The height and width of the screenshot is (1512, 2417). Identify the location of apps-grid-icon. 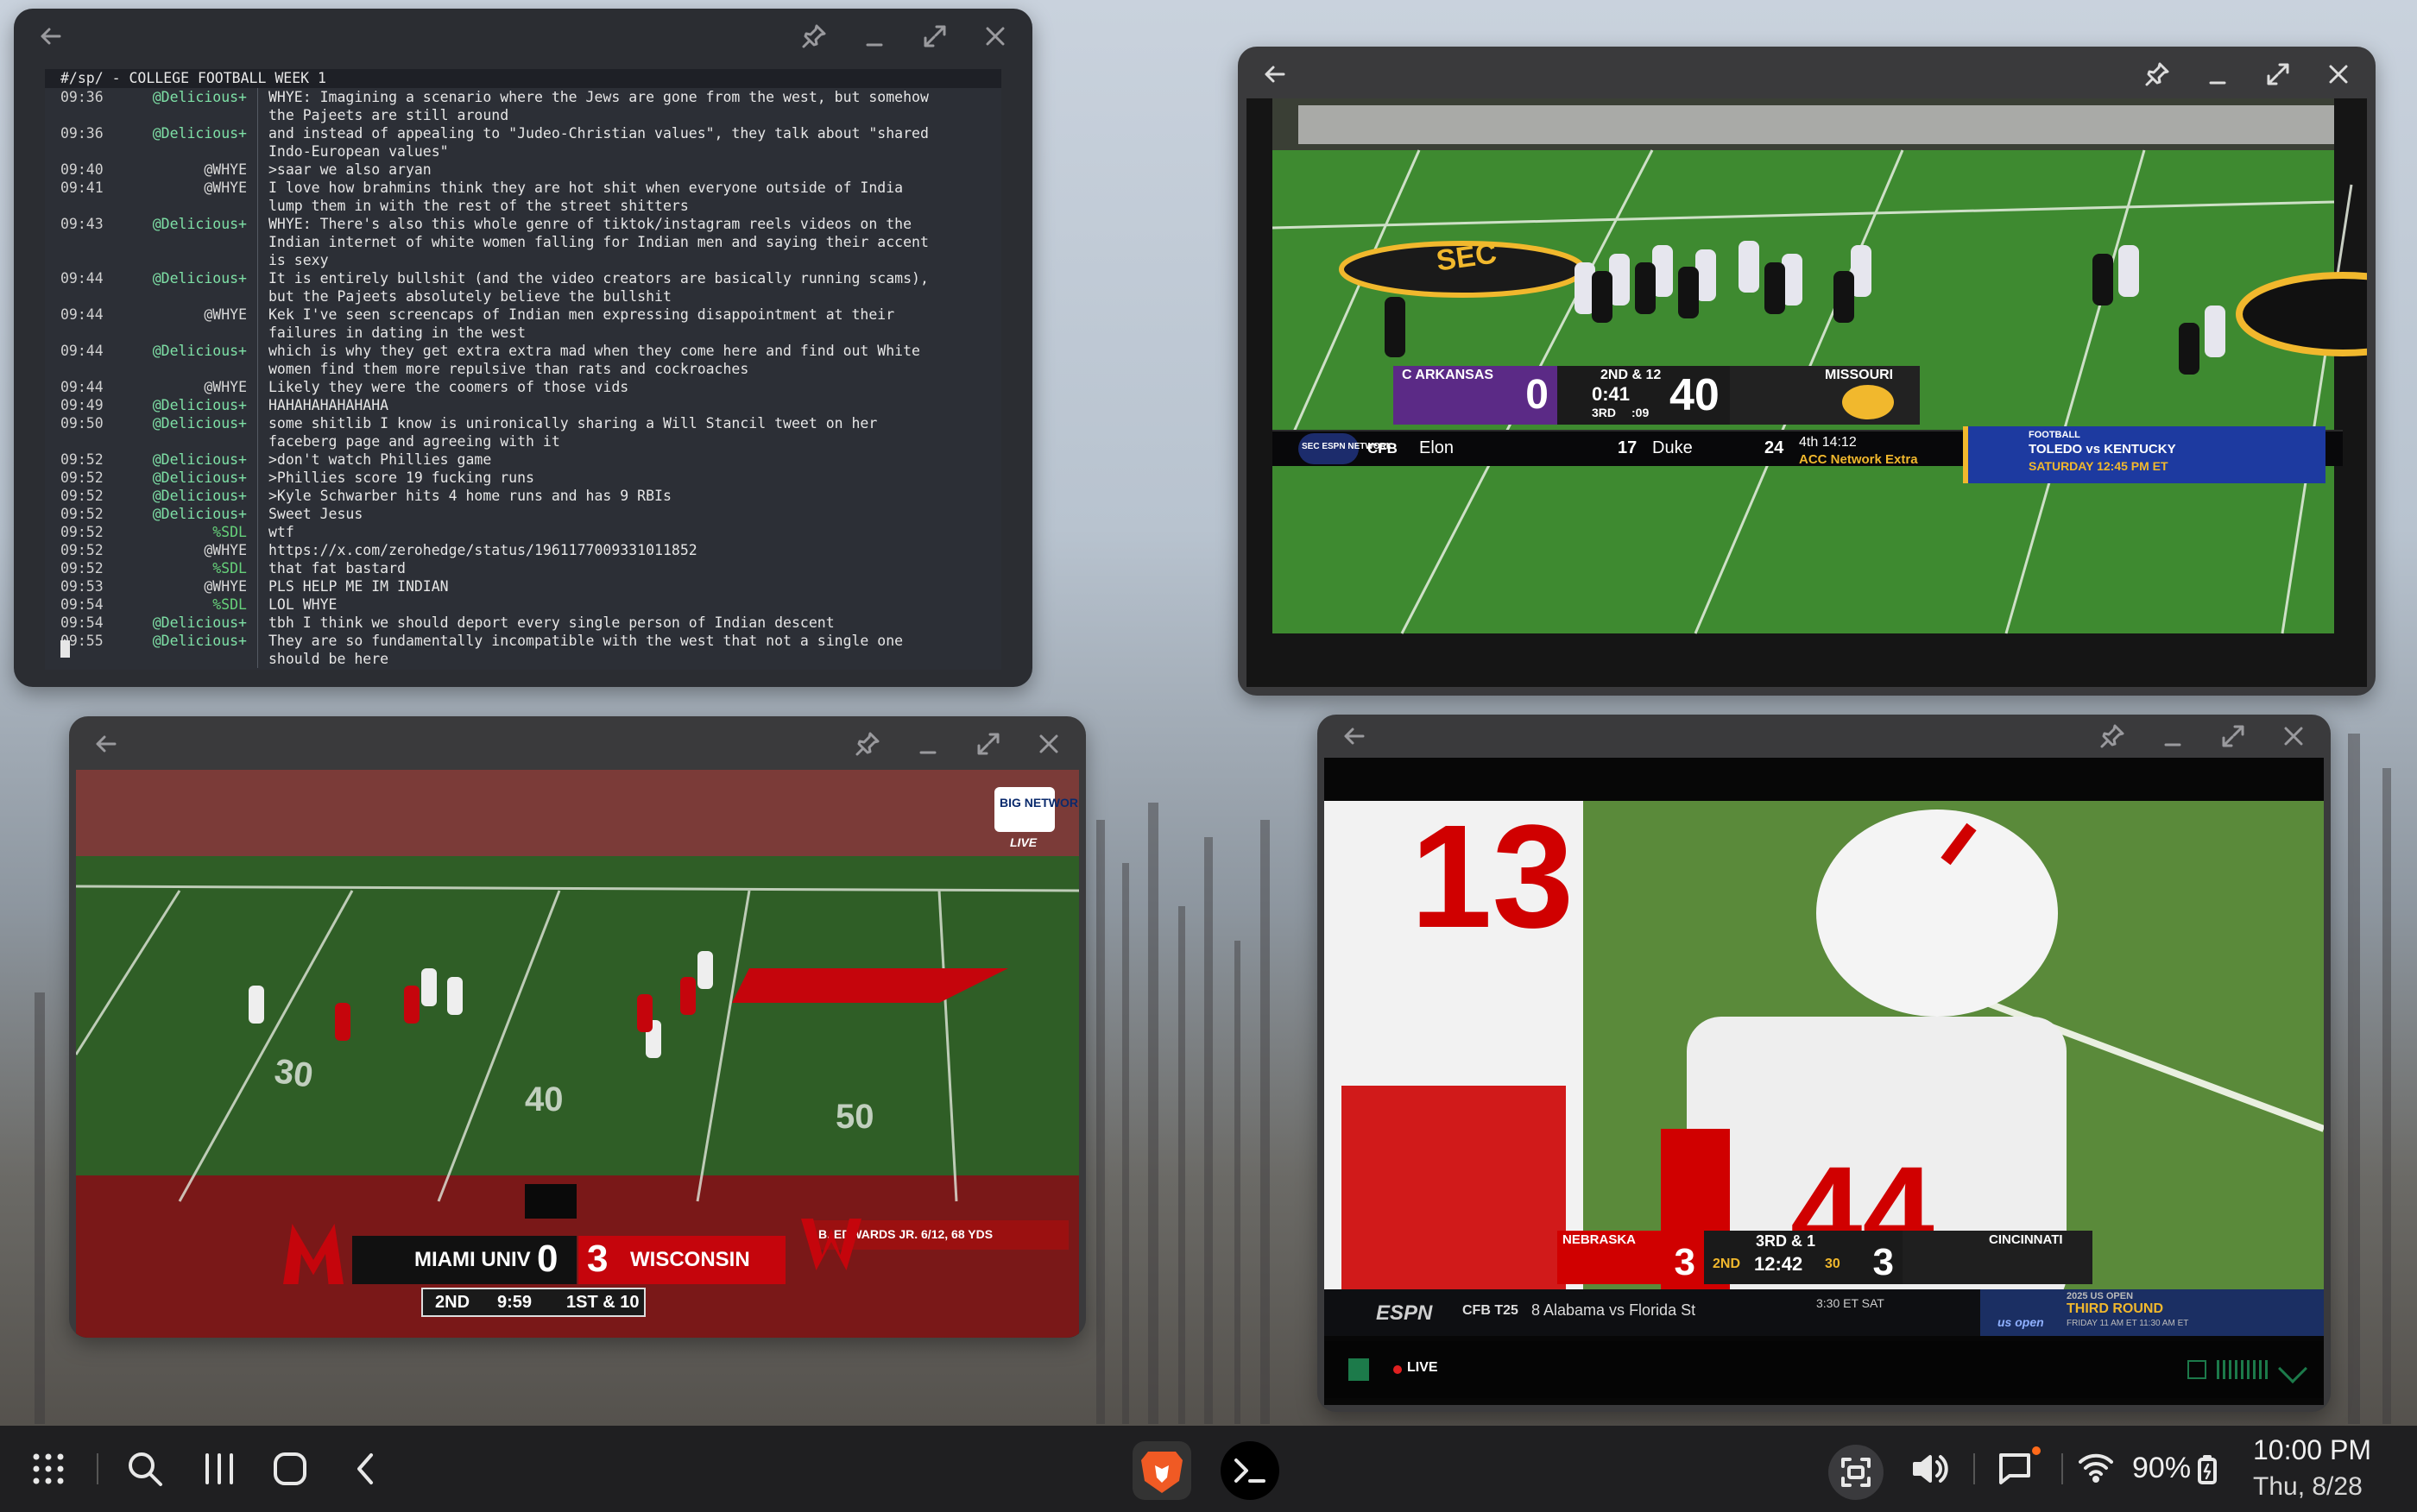
(48, 1469).